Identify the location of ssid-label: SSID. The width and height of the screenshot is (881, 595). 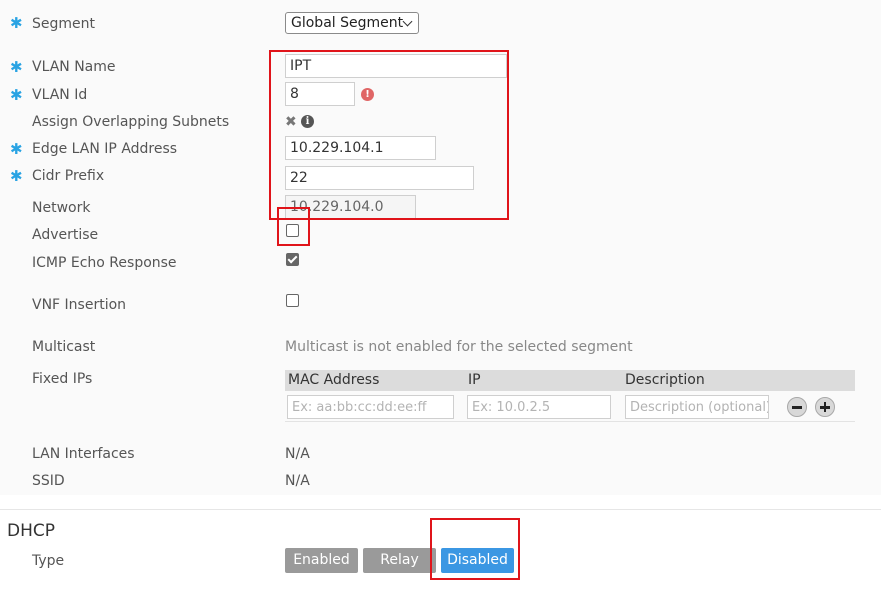
(48, 481).